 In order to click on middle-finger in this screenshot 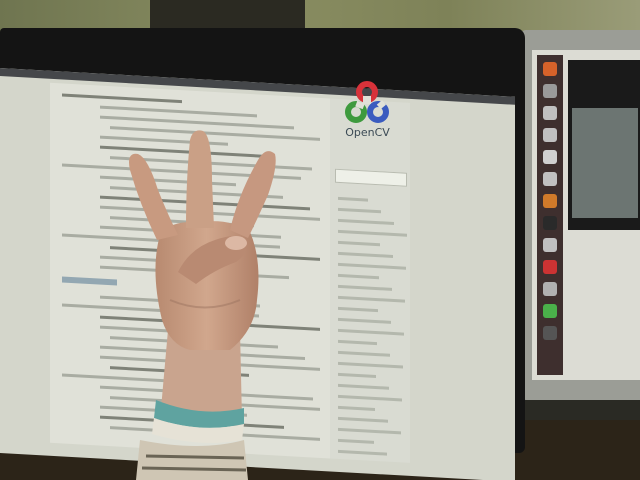, I will do `click(200, 179)`.